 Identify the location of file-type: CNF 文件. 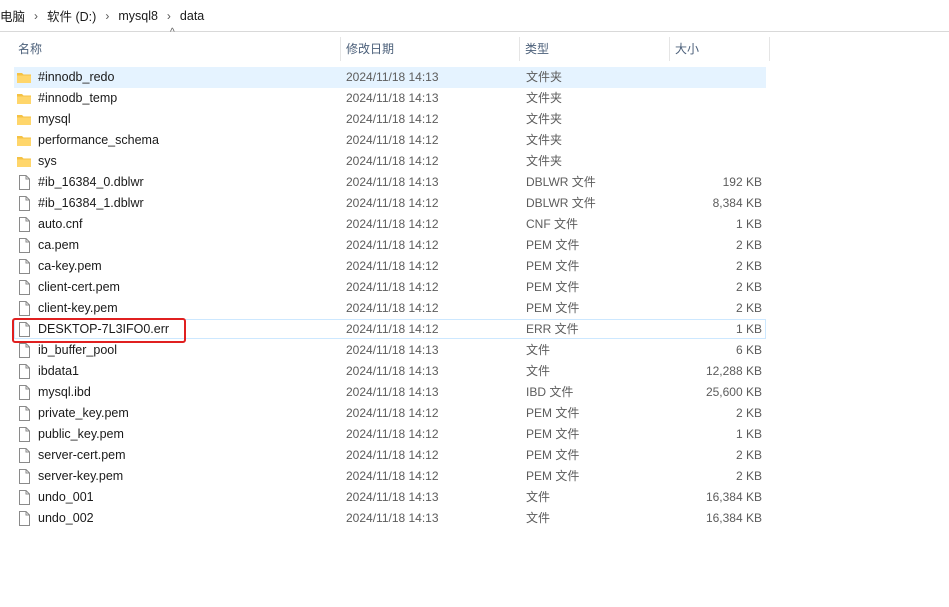
(552, 224).